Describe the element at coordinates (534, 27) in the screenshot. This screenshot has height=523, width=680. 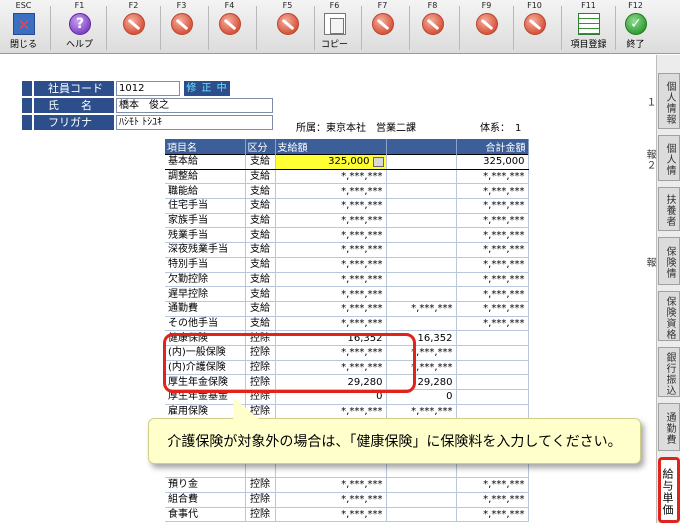
I see `fkey-f10-button: F10` at that location.